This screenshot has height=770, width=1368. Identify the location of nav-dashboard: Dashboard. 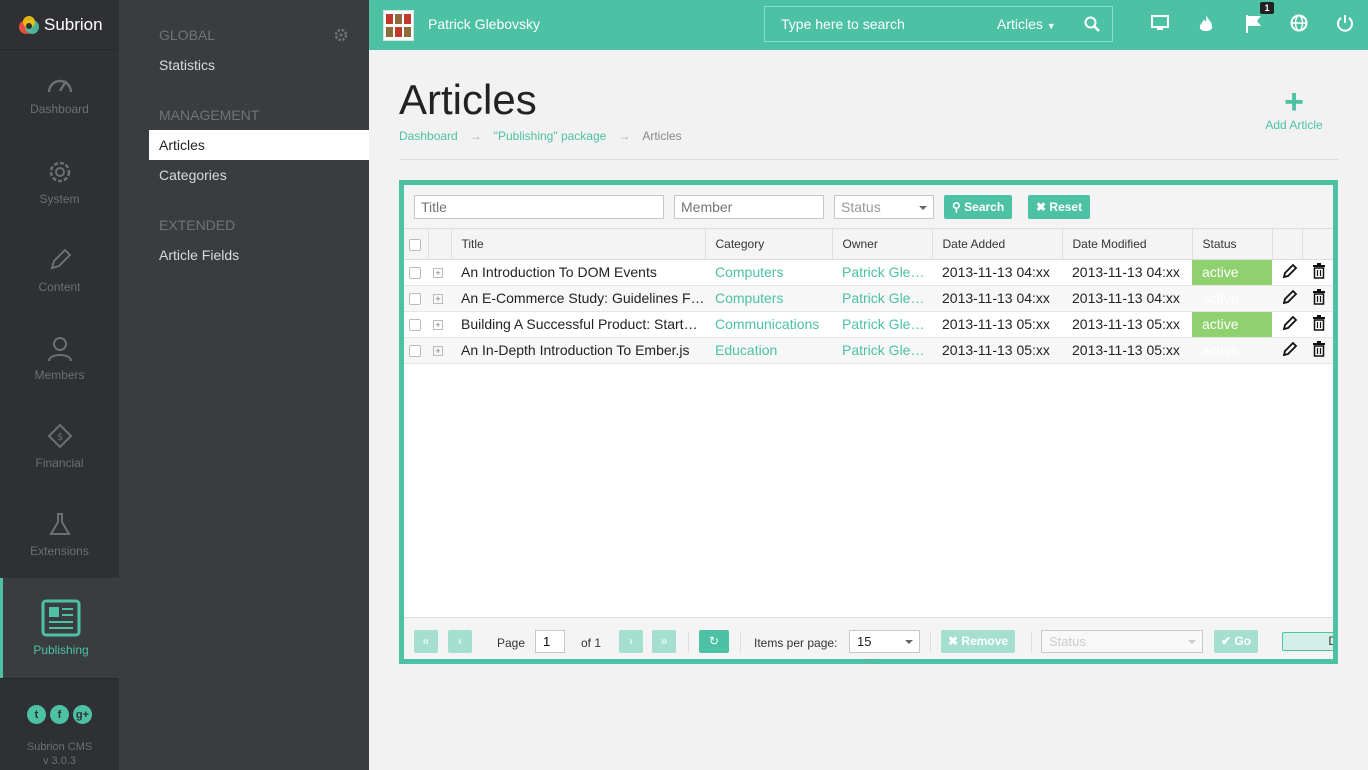
(59, 94).